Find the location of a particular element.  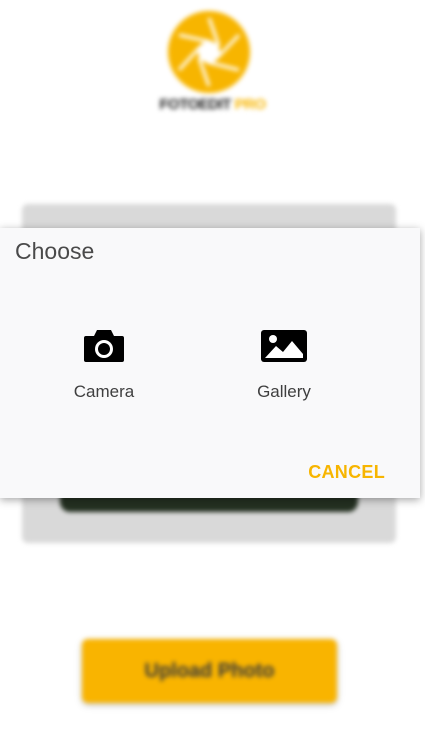

gallery-option-label: Gallery is located at coordinates (284, 391).